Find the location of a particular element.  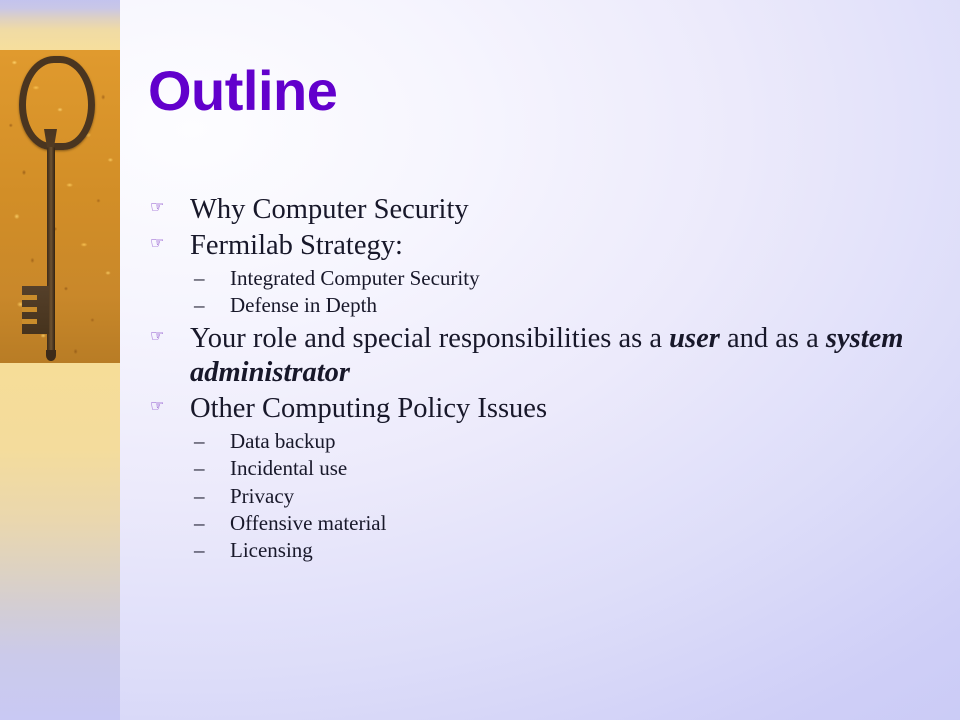

bullet-other-computing-policy-issues: ☞ Other Computing Policy Issues is located at coordinates (543, 409).